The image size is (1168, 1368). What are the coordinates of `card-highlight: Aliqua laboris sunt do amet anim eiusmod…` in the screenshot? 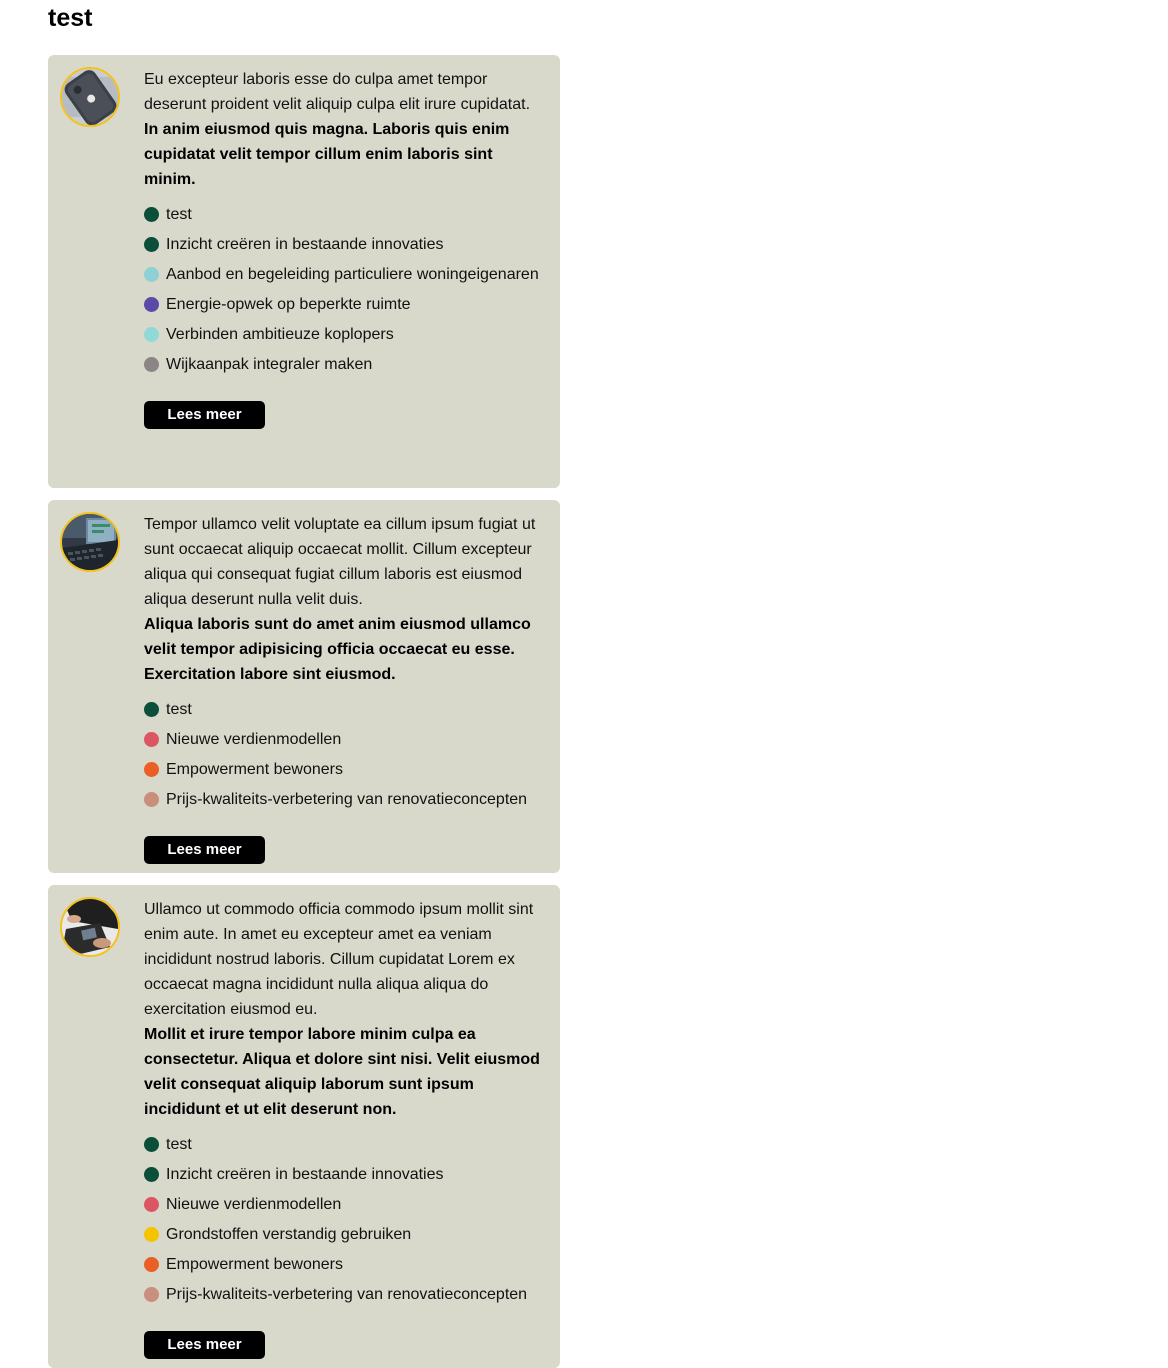 It's located at (337, 649).